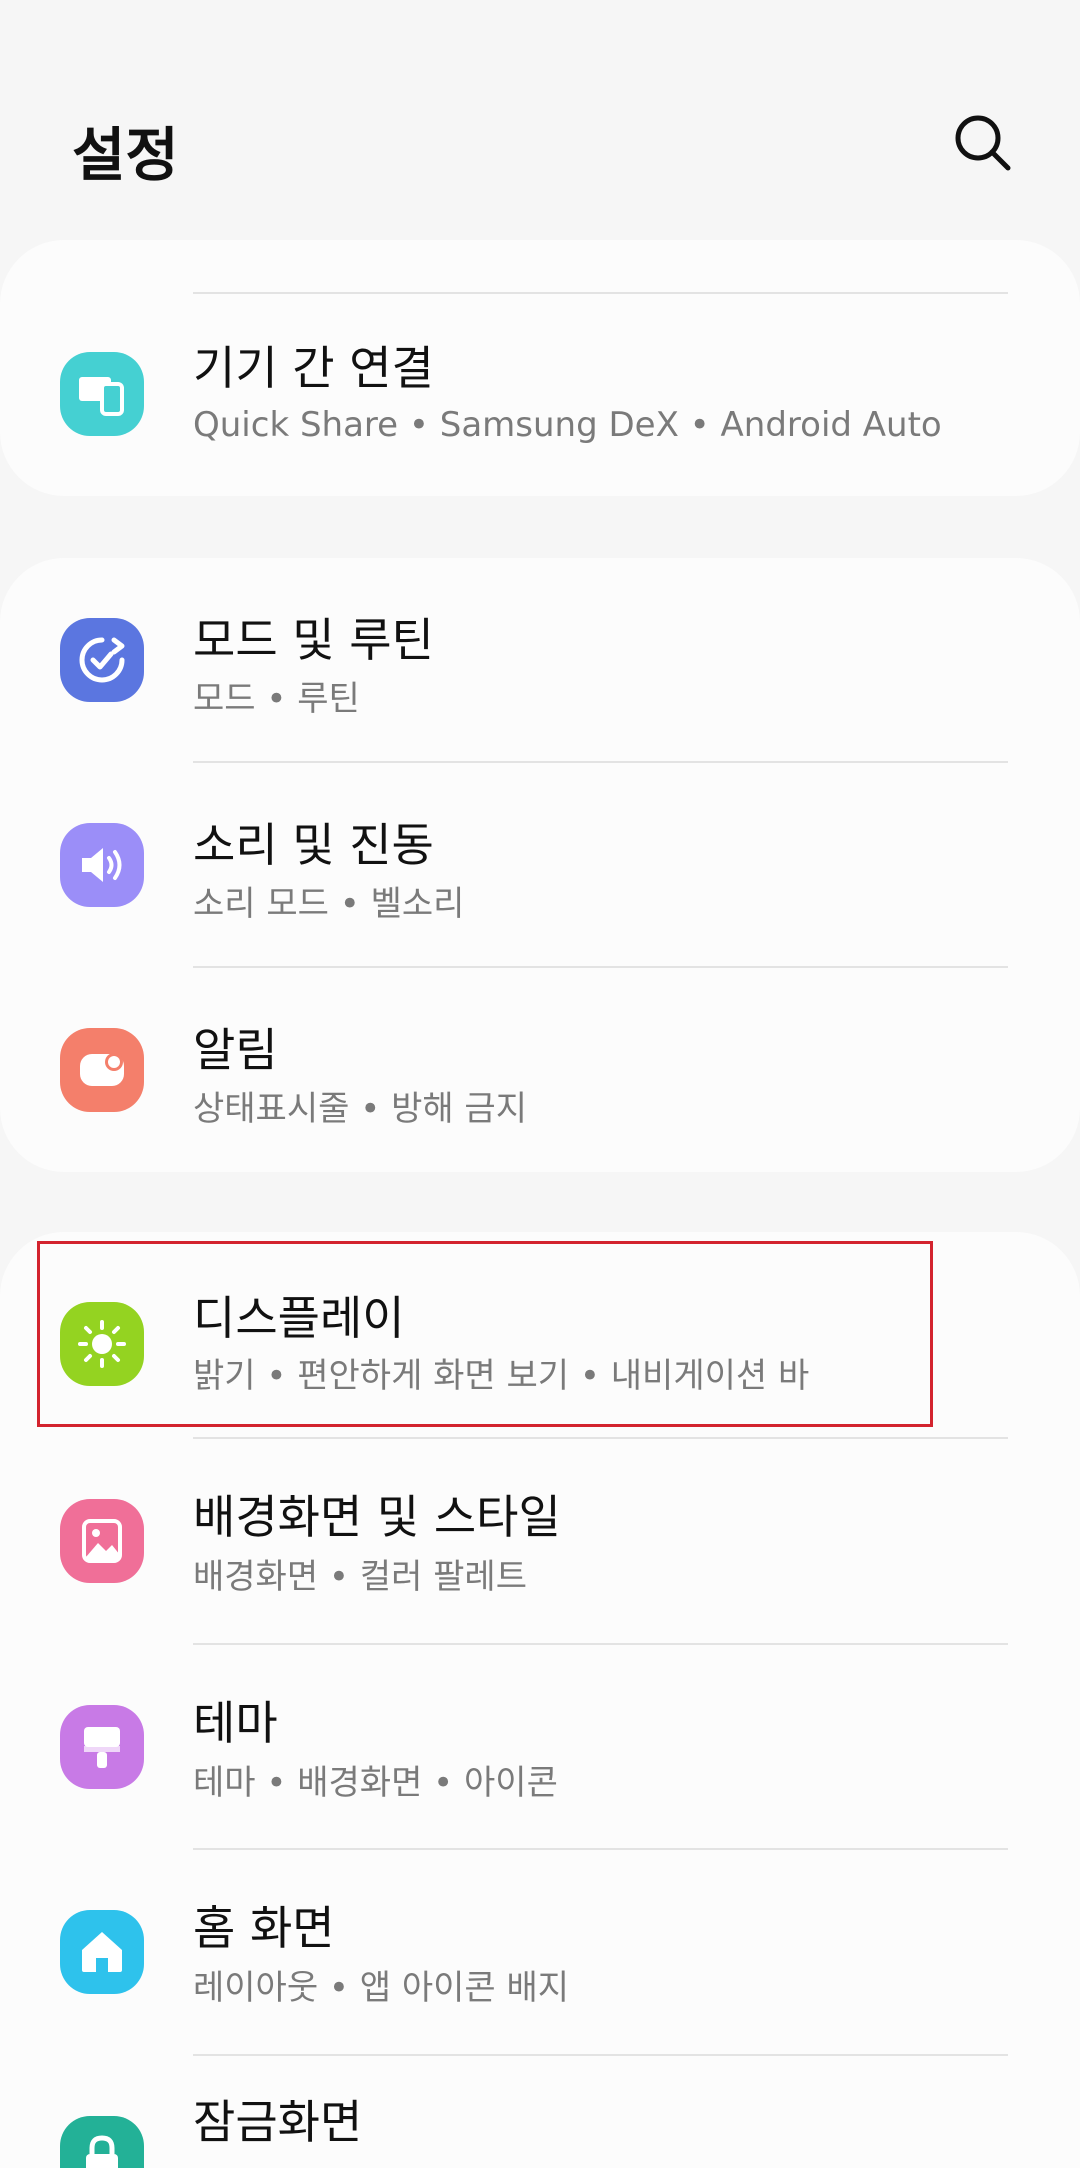 This screenshot has width=1080, height=2168. I want to click on item-title: 홈 화면, so click(264, 1928).